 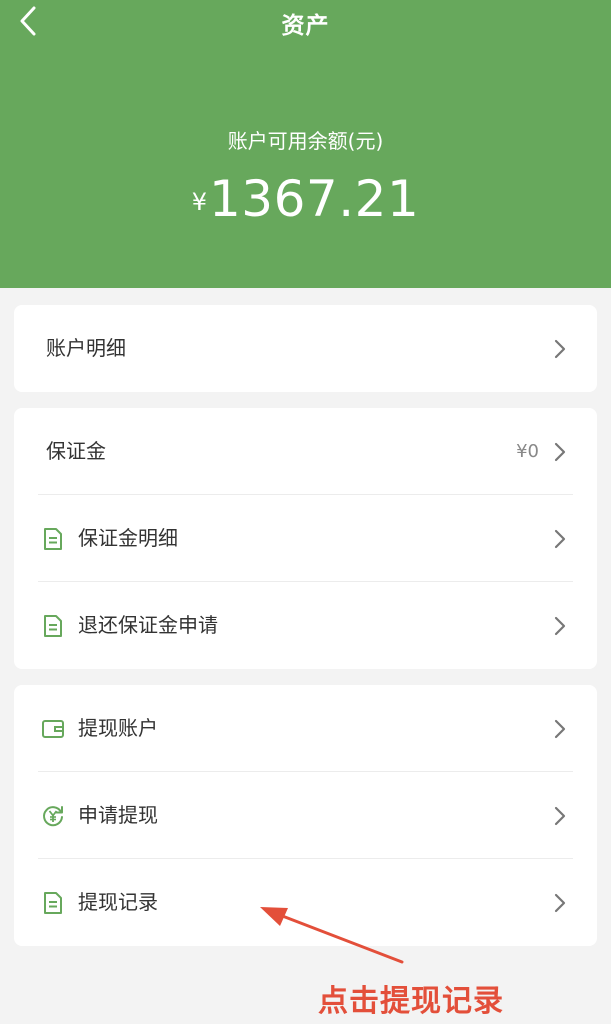 What do you see at coordinates (332, 935) in the screenshot?
I see `annotation-arrow-icon` at bounding box center [332, 935].